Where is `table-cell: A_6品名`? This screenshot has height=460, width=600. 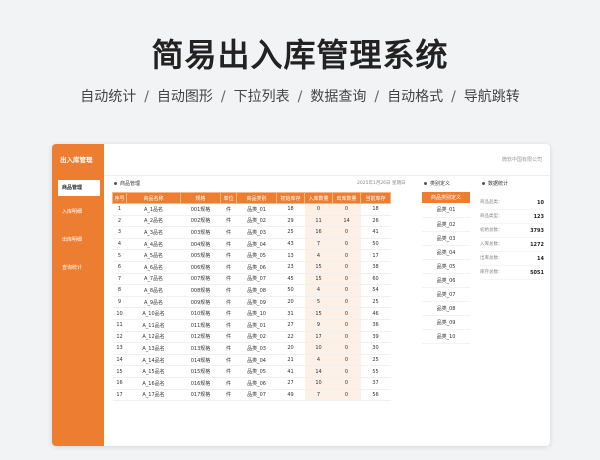
table-cell: A_6品名 is located at coordinates (153, 267).